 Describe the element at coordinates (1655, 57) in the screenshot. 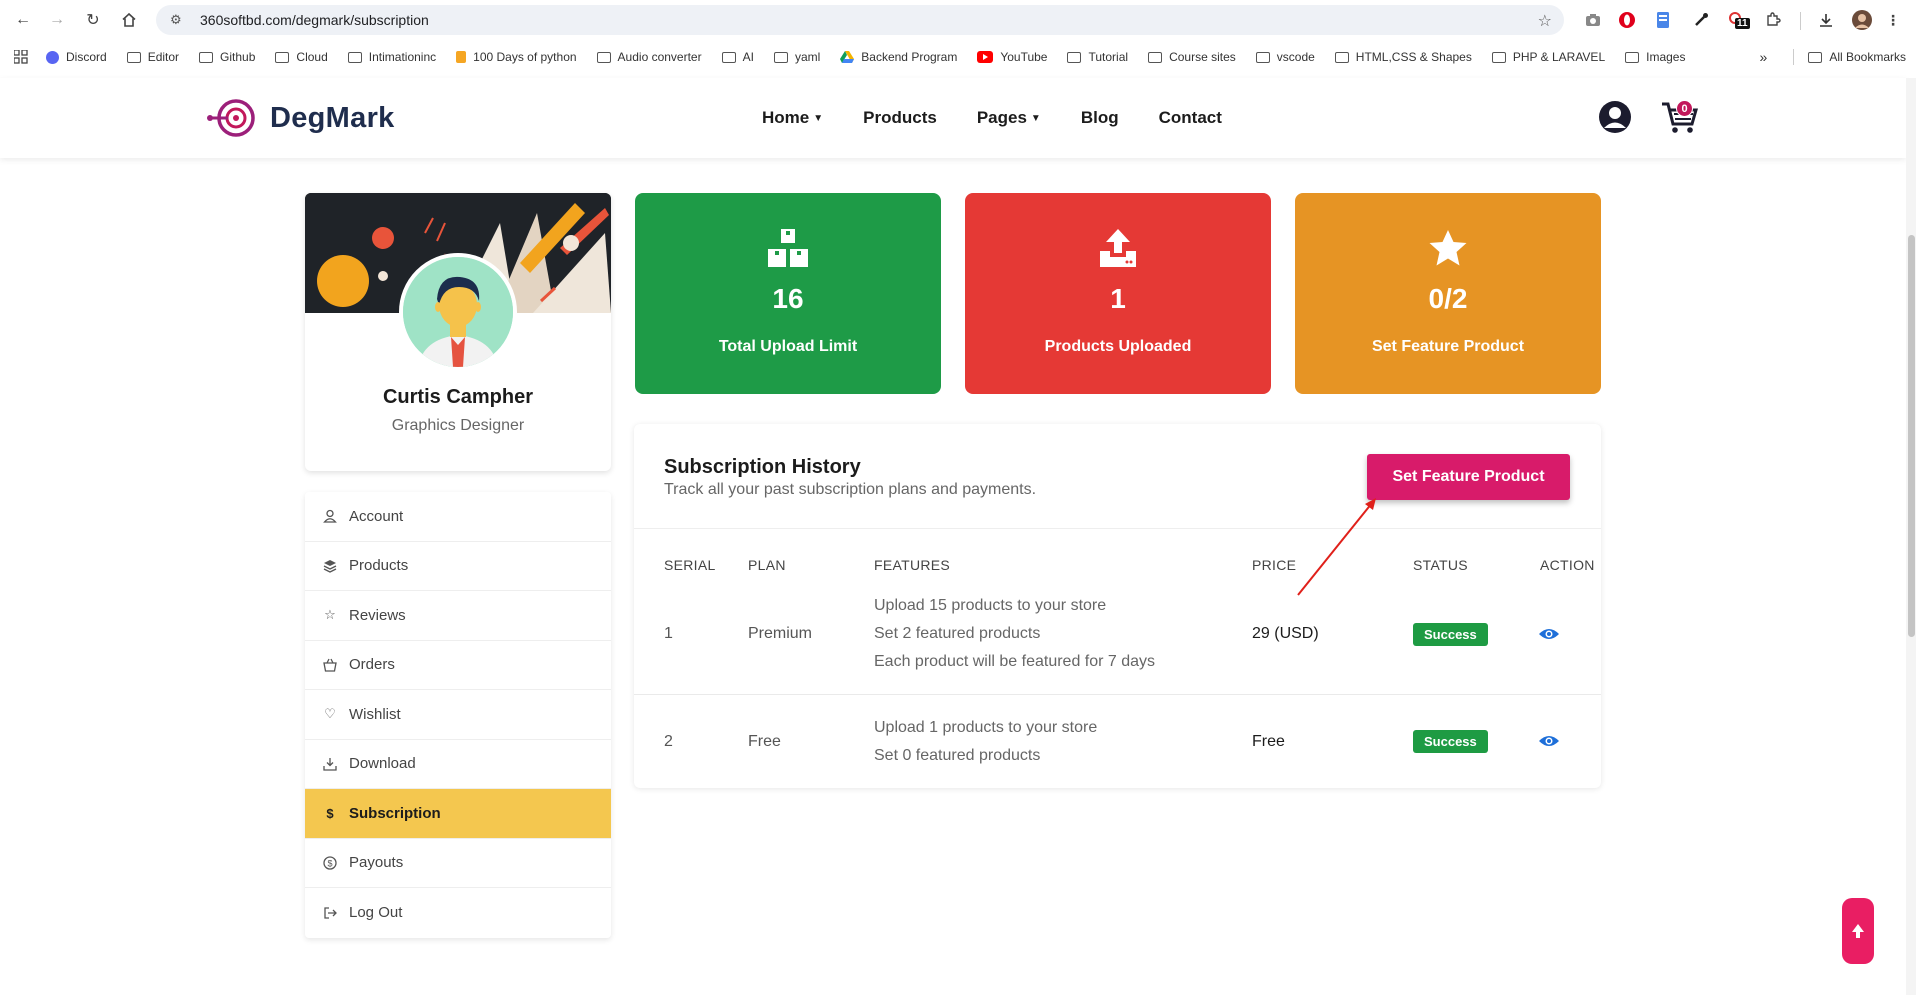

I see `bookmark-images: Images` at that location.